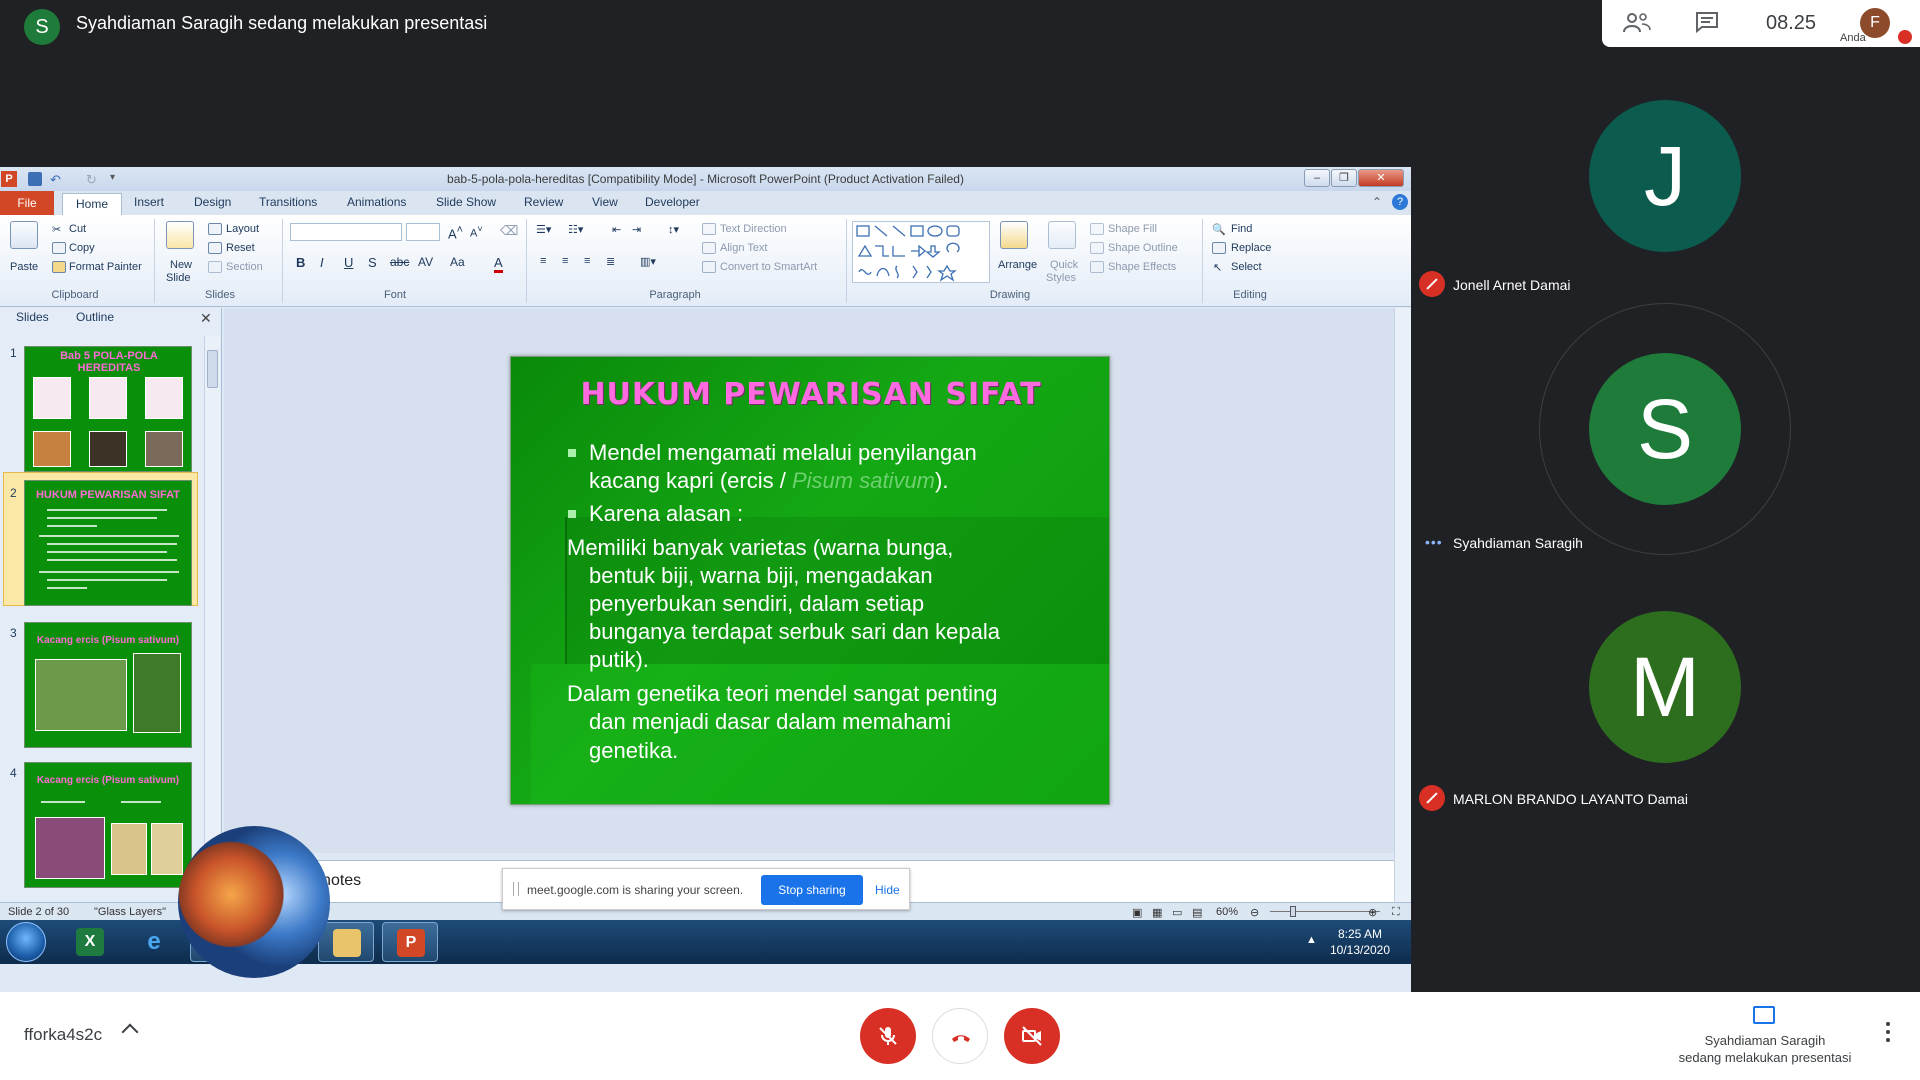  What do you see at coordinates (476, 232) in the screenshot?
I see `shrink-font-icon: A˅` at bounding box center [476, 232].